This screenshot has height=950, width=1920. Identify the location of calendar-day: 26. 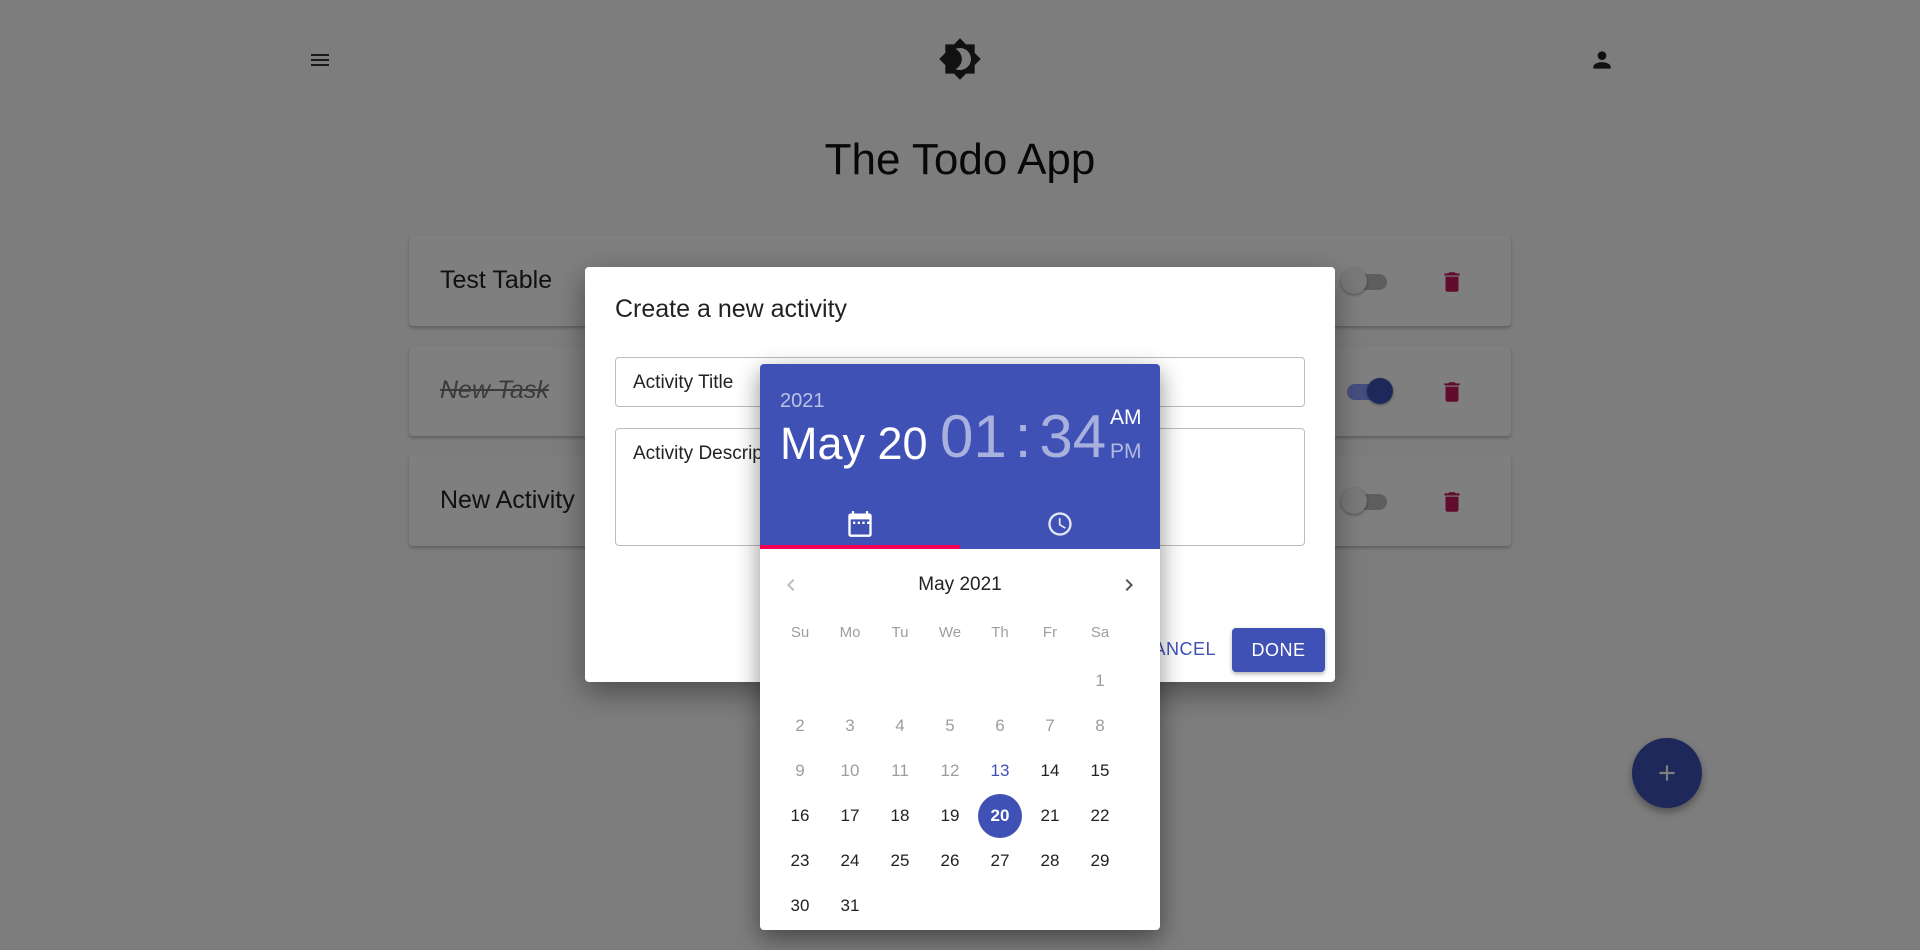
(950, 861).